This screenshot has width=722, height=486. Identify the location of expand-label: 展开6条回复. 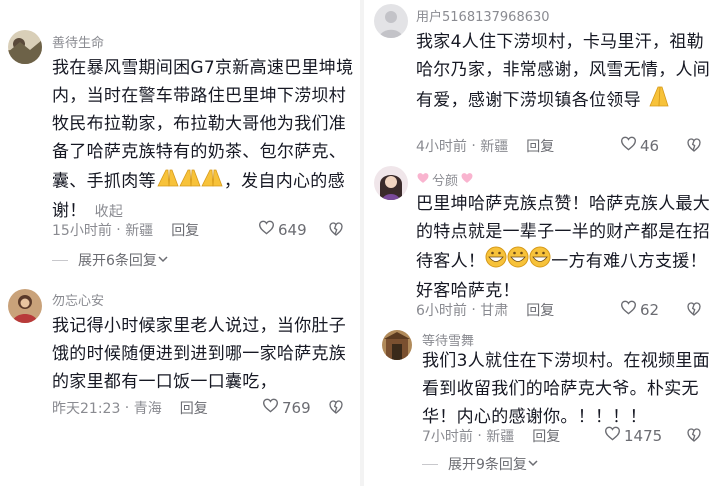
(117, 261).